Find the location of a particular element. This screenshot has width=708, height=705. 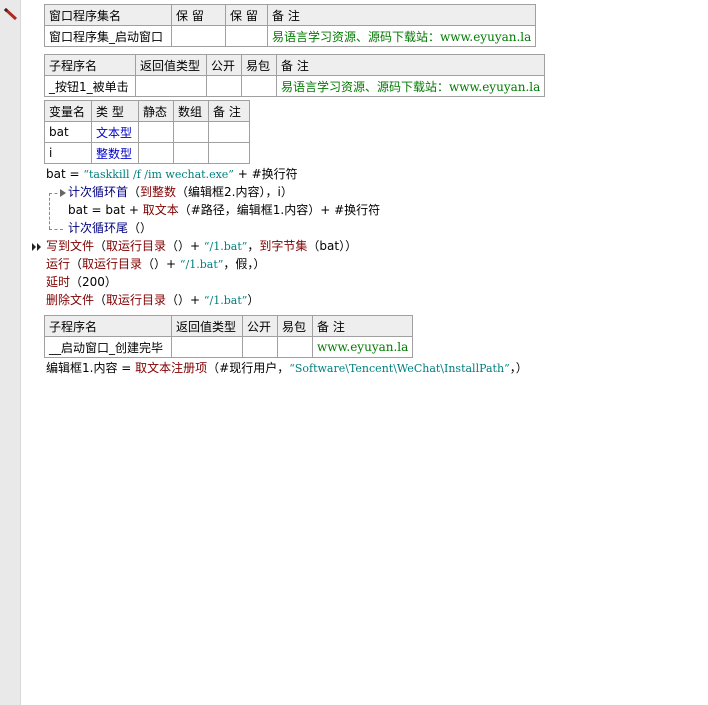

code-line: 删除文件（取运行目录（）+ “/1.bat”） is located at coordinates (152, 300).